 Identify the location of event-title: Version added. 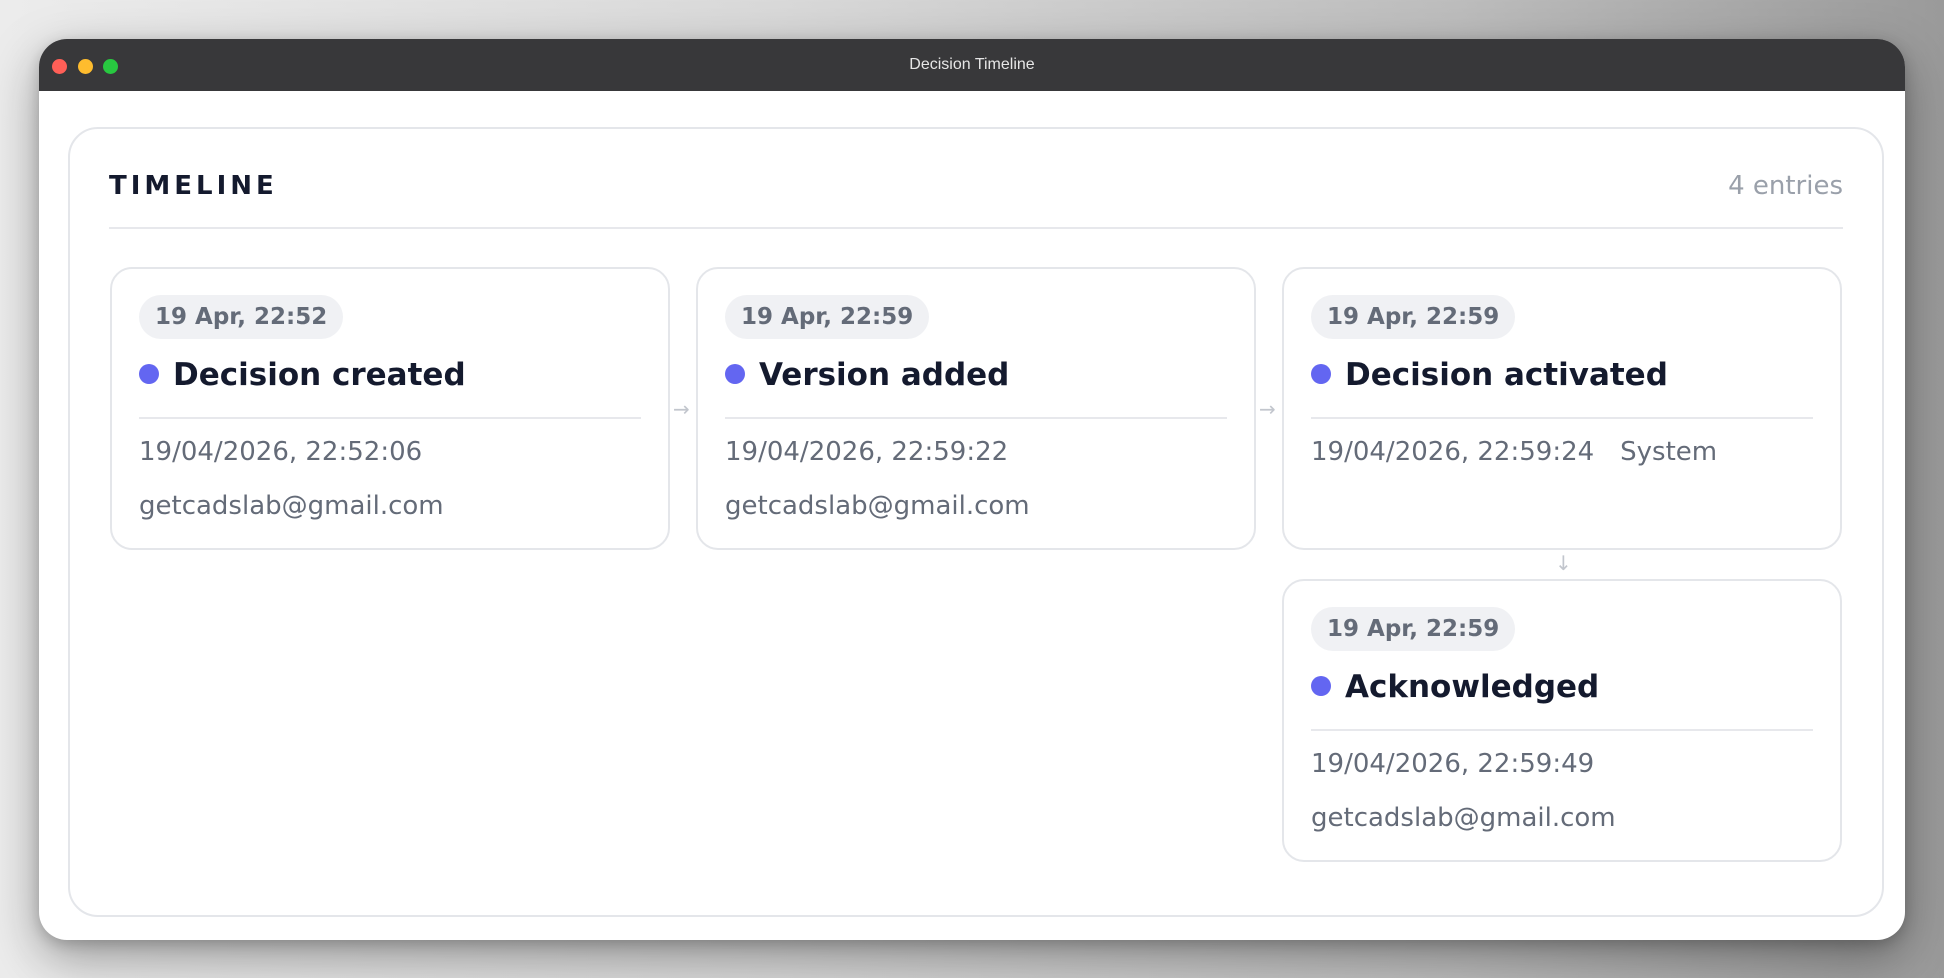
(884, 375).